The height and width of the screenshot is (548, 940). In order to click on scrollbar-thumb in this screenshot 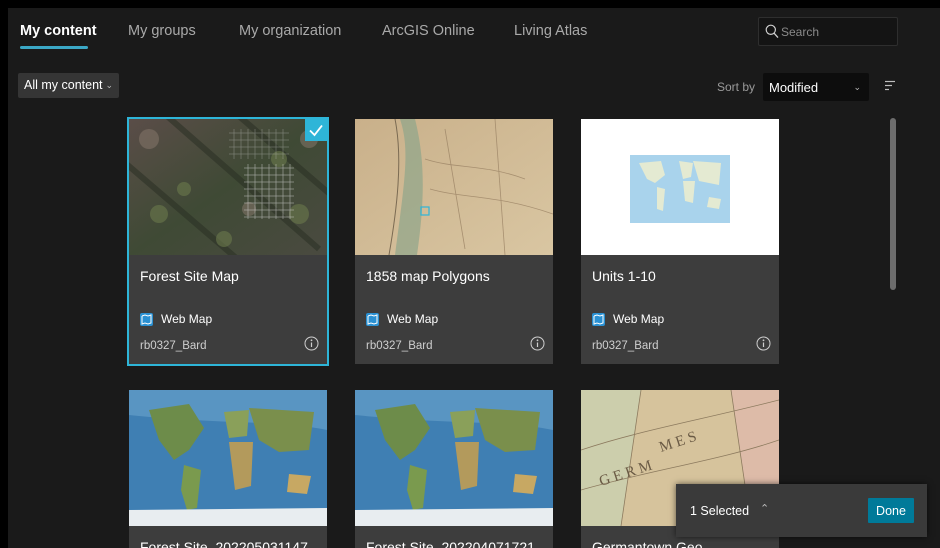, I will do `click(893, 204)`.